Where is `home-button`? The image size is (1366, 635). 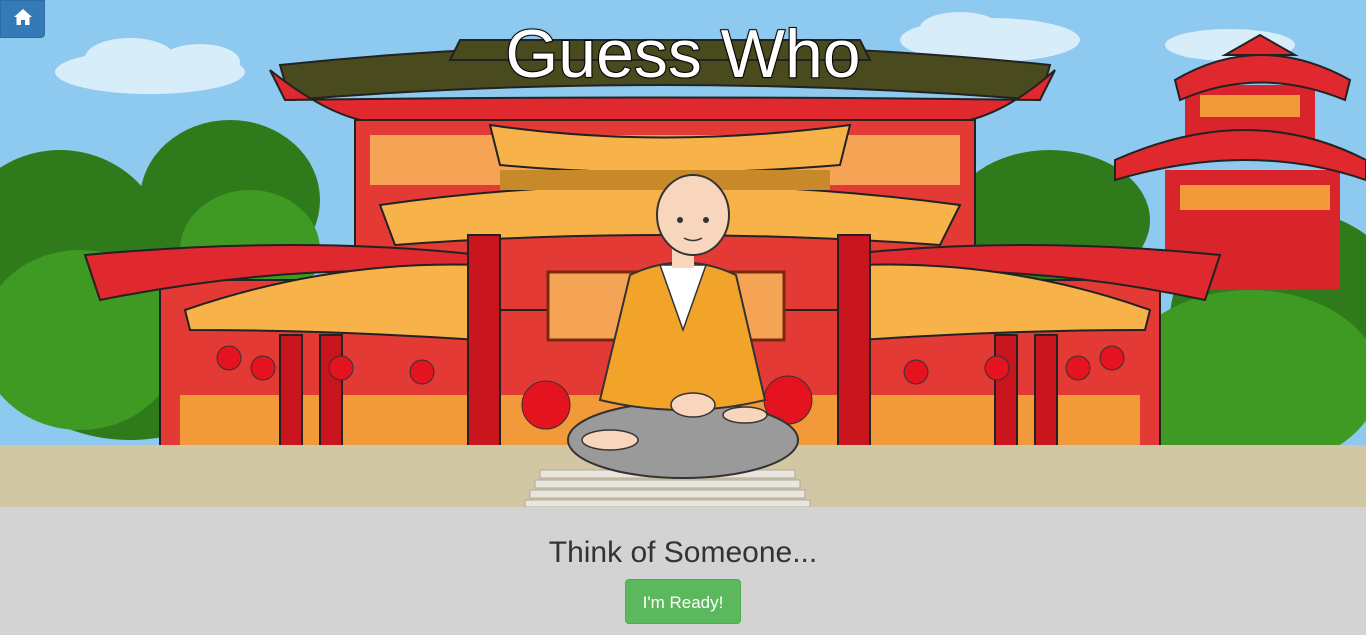 home-button is located at coordinates (22, 19).